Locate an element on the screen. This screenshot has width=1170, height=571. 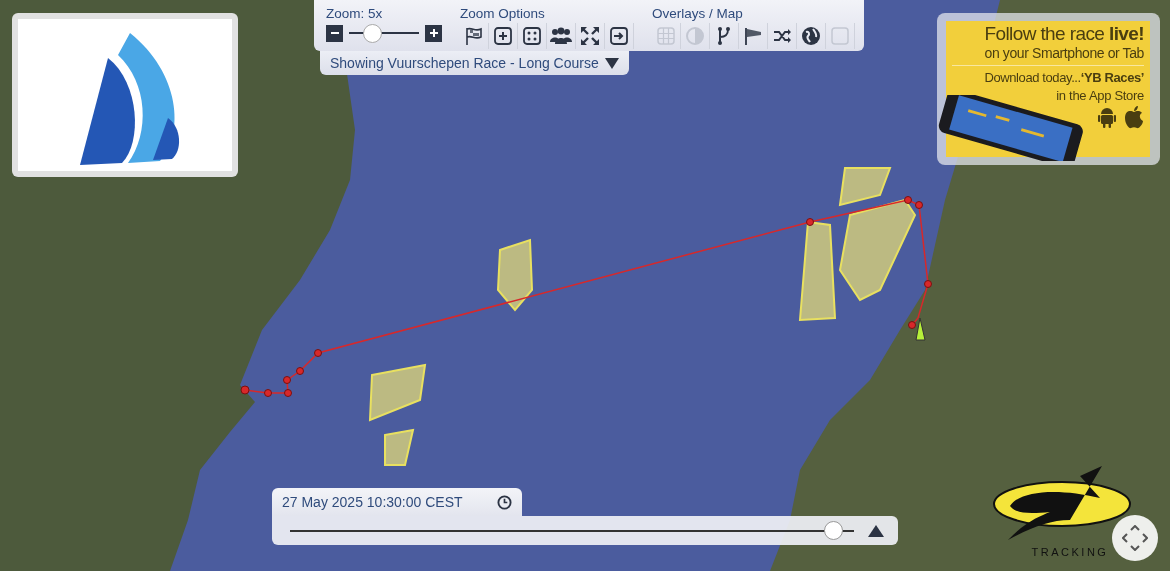
overlays-title: Overlays / Map is located at coordinates (698, 13).